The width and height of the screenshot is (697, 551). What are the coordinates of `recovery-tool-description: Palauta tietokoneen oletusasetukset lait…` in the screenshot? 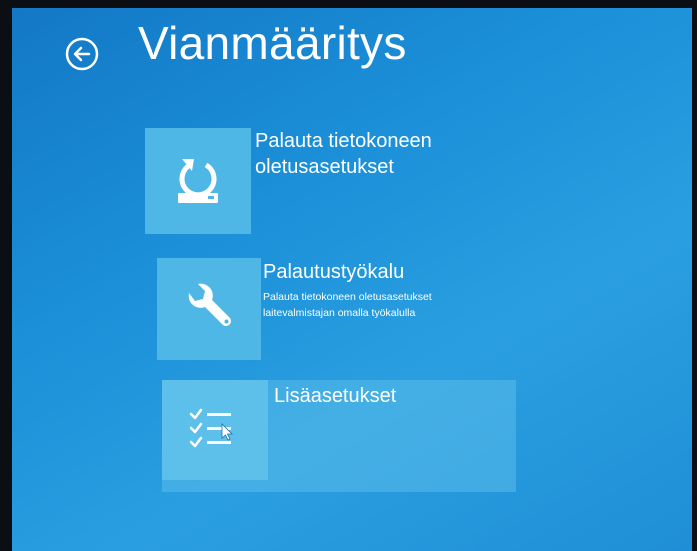 It's located at (347, 305).